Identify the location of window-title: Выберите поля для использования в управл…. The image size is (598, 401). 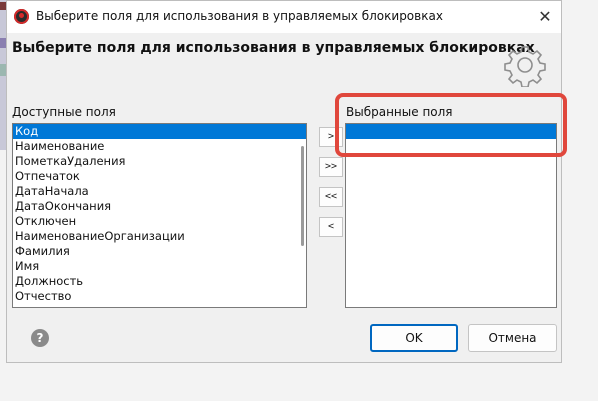
(239, 16).